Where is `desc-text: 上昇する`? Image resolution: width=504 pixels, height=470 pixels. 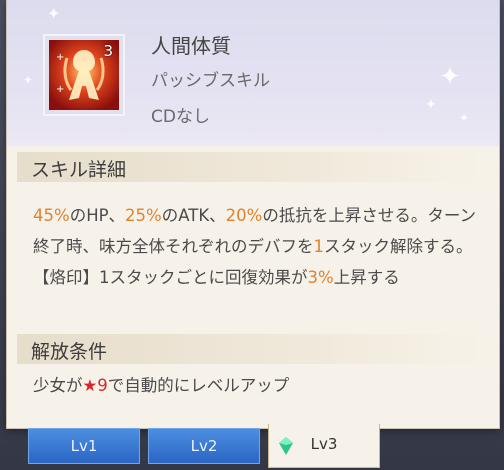 desc-text: 上昇する is located at coordinates (366, 277).